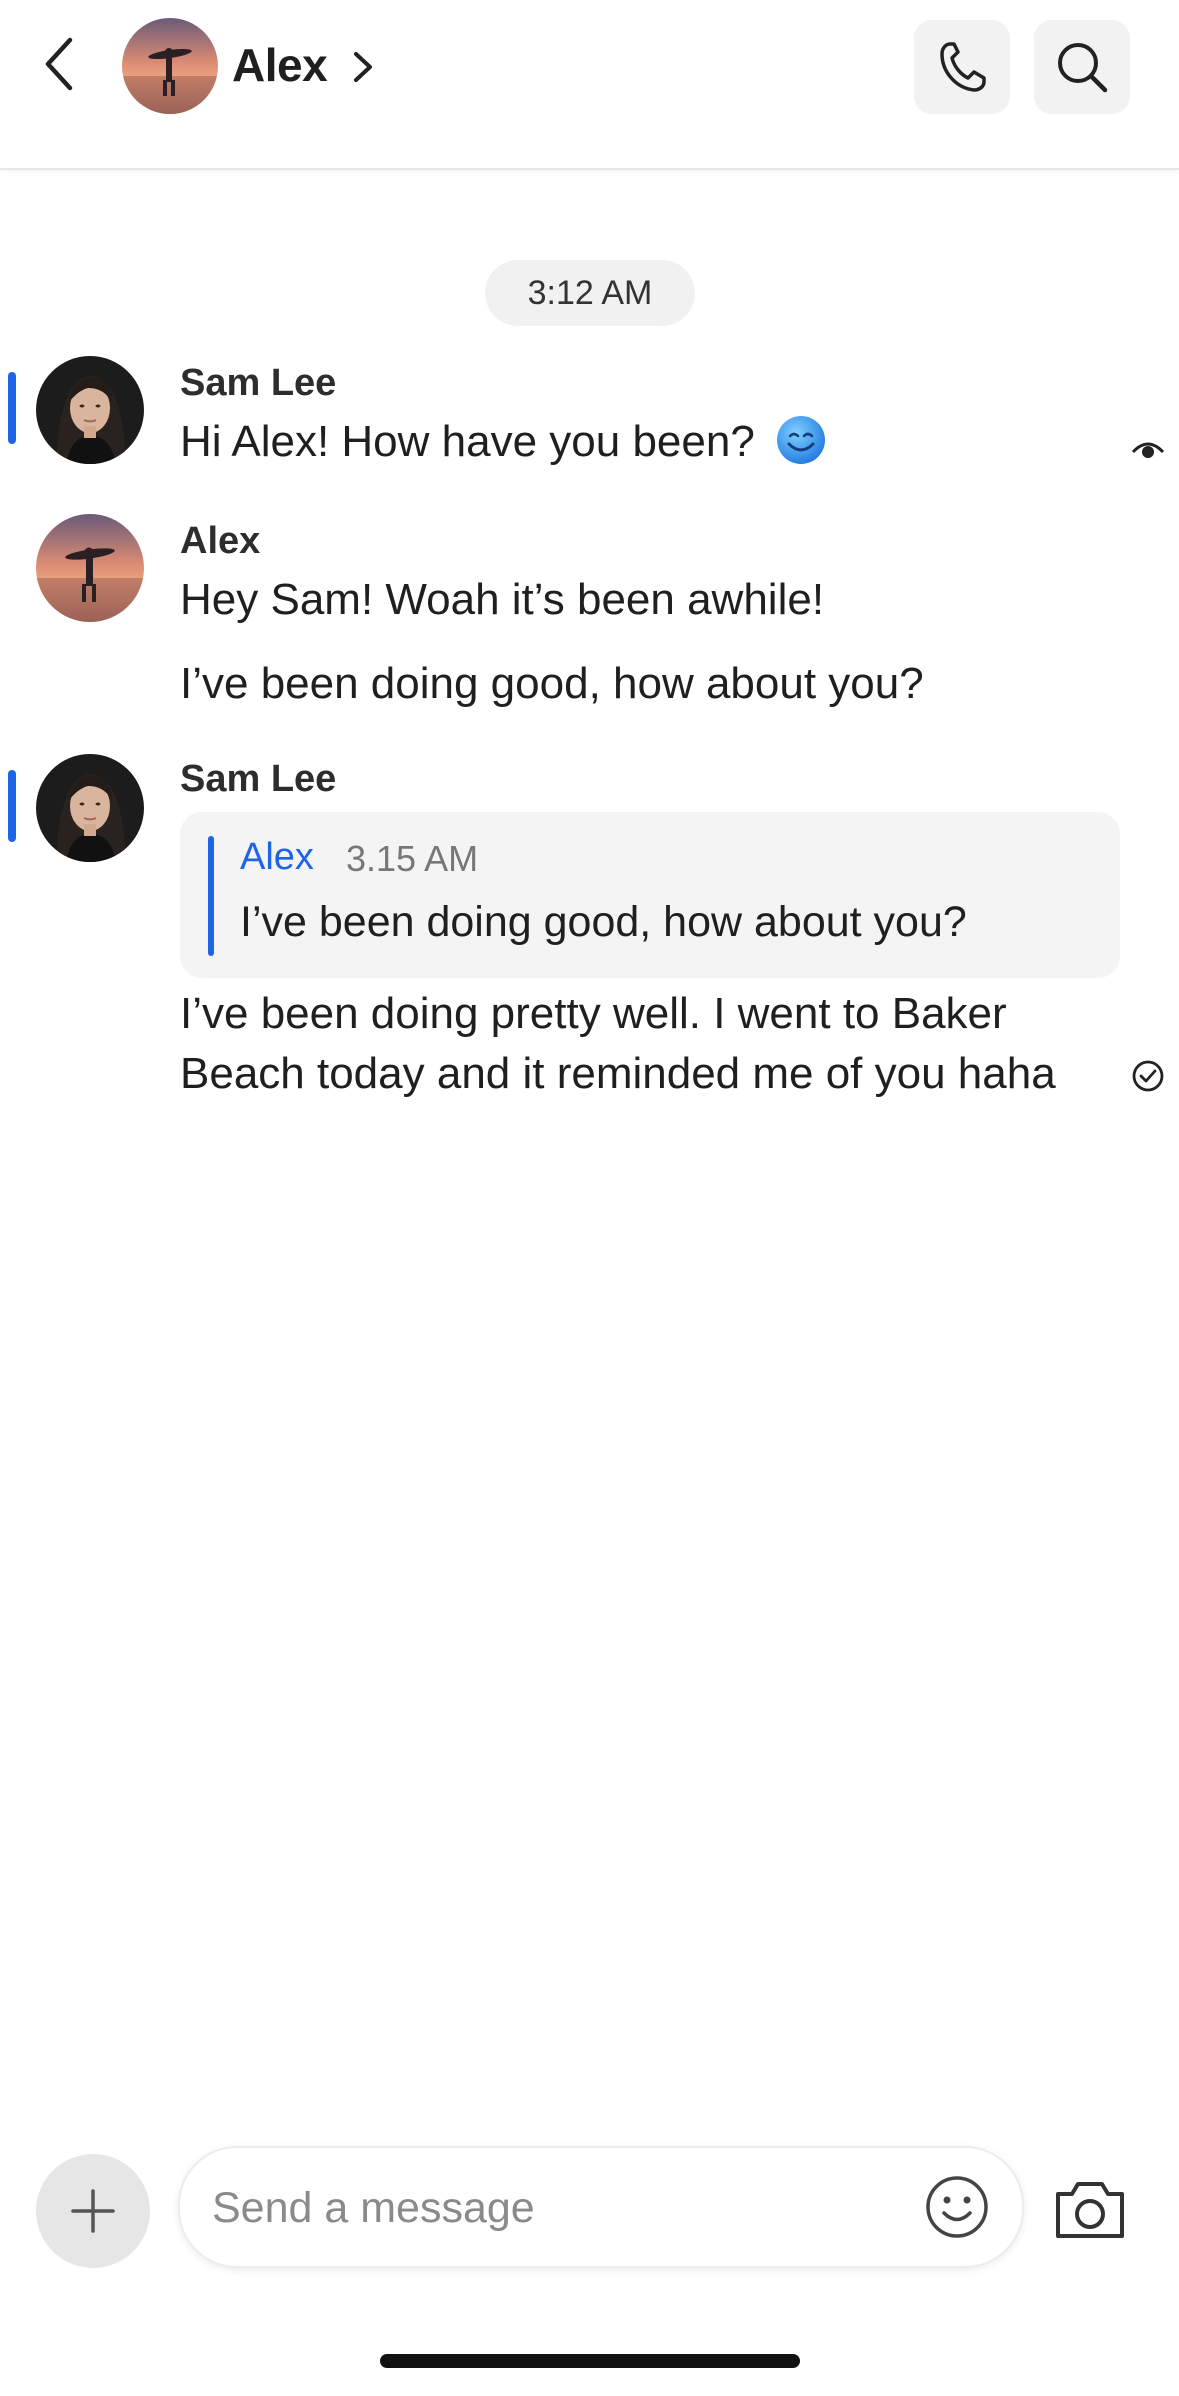 Image resolution: width=1179 pixels, height=2396 pixels. Describe the element at coordinates (801, 440) in the screenshot. I see `smiling-face-emoji-icon` at that location.